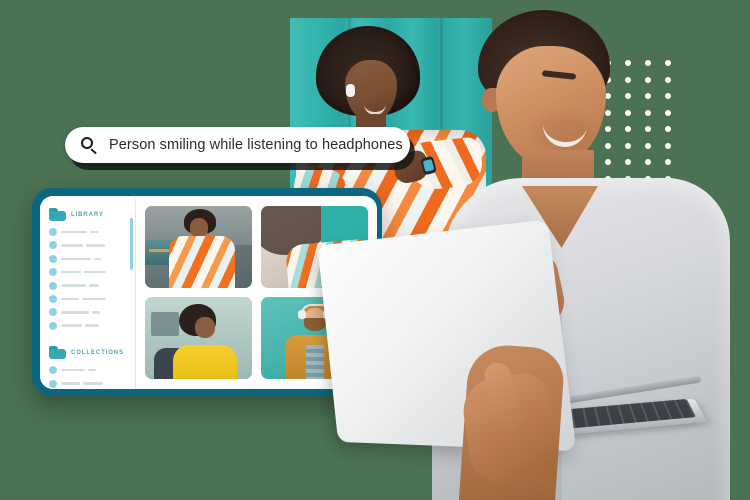 The image size is (750, 500). I want to click on sidebar-section-gap, so click(88, 340).